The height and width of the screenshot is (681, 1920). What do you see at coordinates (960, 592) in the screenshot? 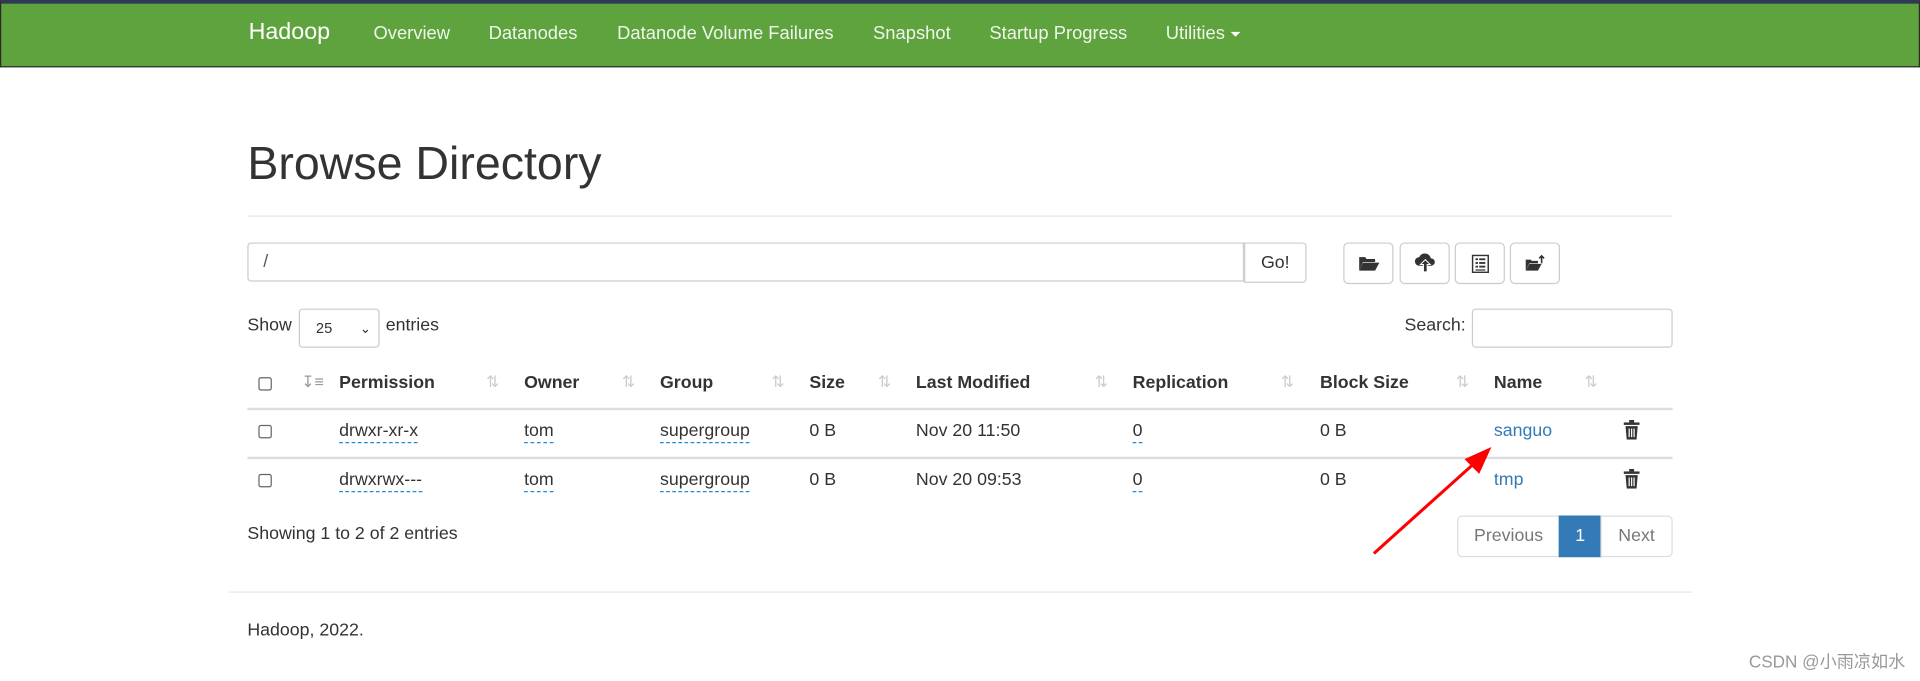
I see `footer-divider` at bounding box center [960, 592].